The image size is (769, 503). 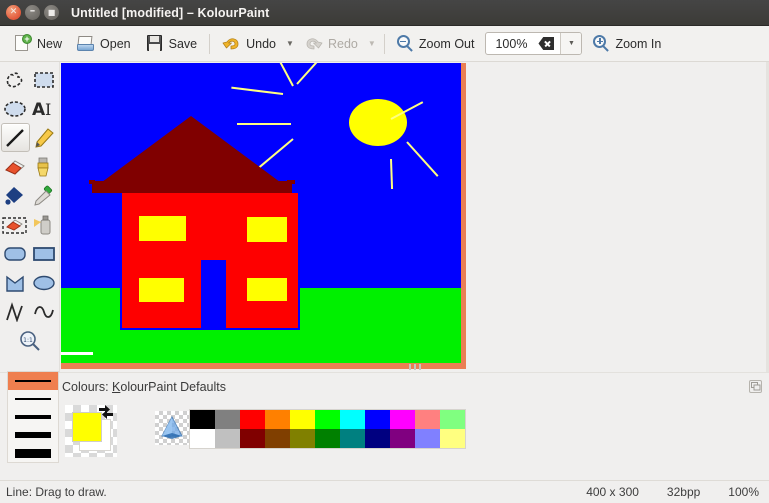 I want to click on svg-text: I, so click(x=48, y=109).